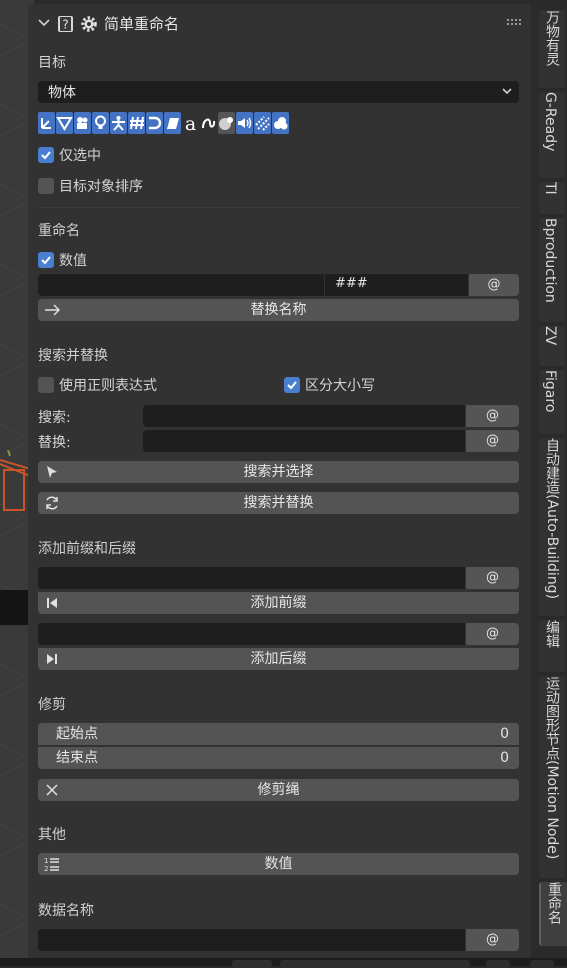  I want to click on replace-at-button: @, so click(492, 441).